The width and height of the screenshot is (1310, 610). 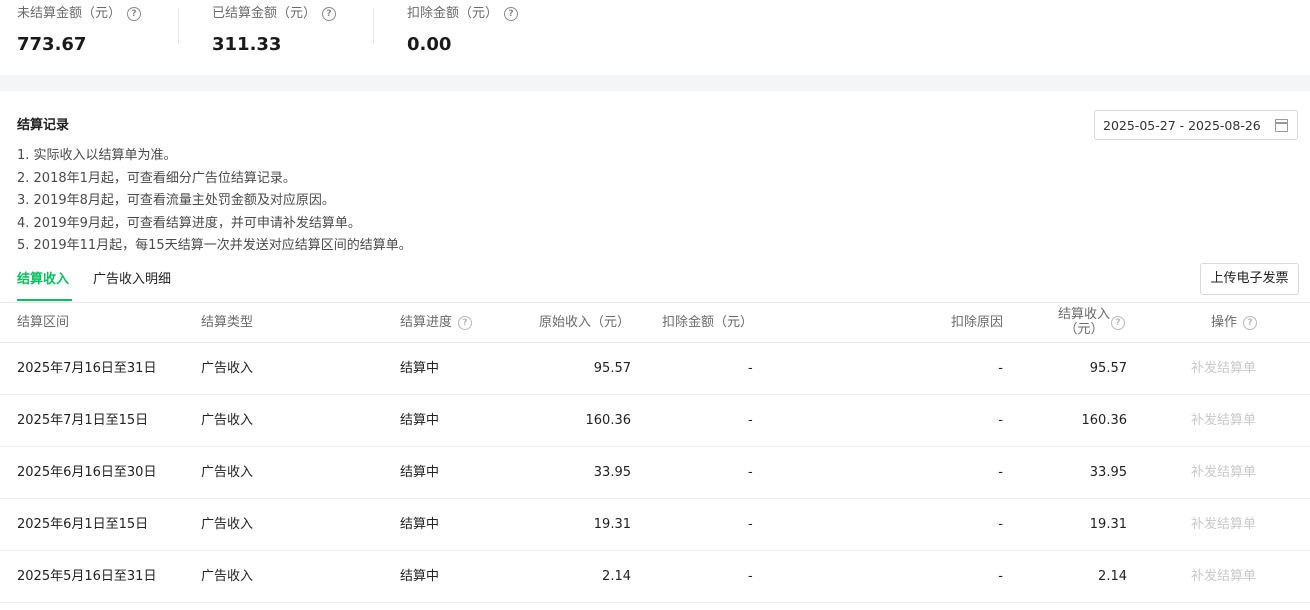 I want to click on cell-original-income: 160.36, so click(x=608, y=420).